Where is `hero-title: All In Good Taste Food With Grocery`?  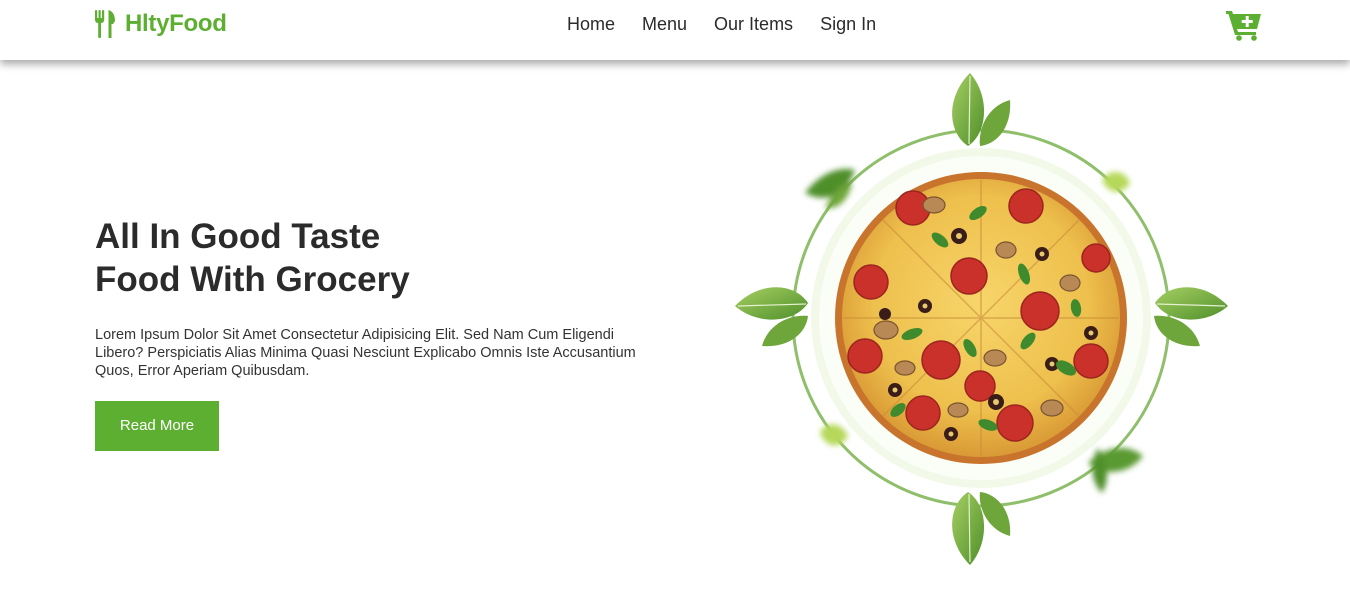 hero-title: All In Good Taste Food With Grocery is located at coordinates (375, 258).